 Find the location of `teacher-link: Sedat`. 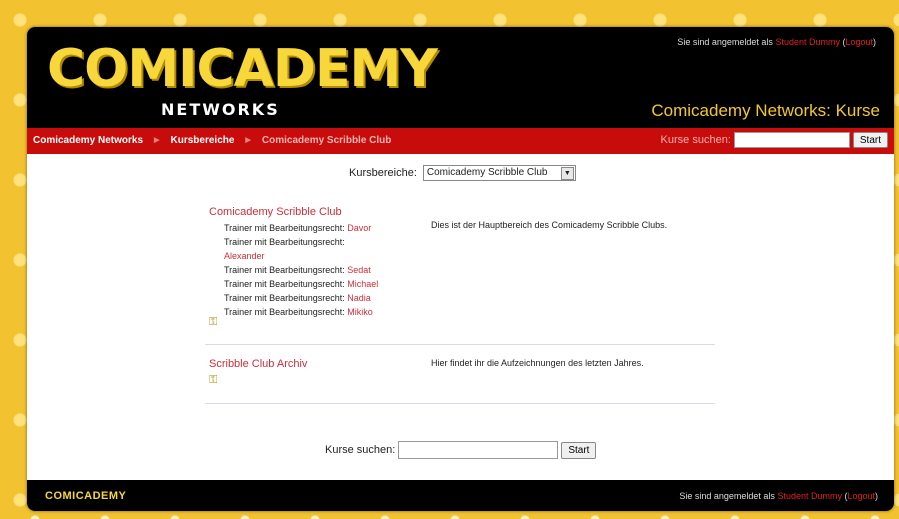

teacher-link: Sedat is located at coordinates (359, 270).